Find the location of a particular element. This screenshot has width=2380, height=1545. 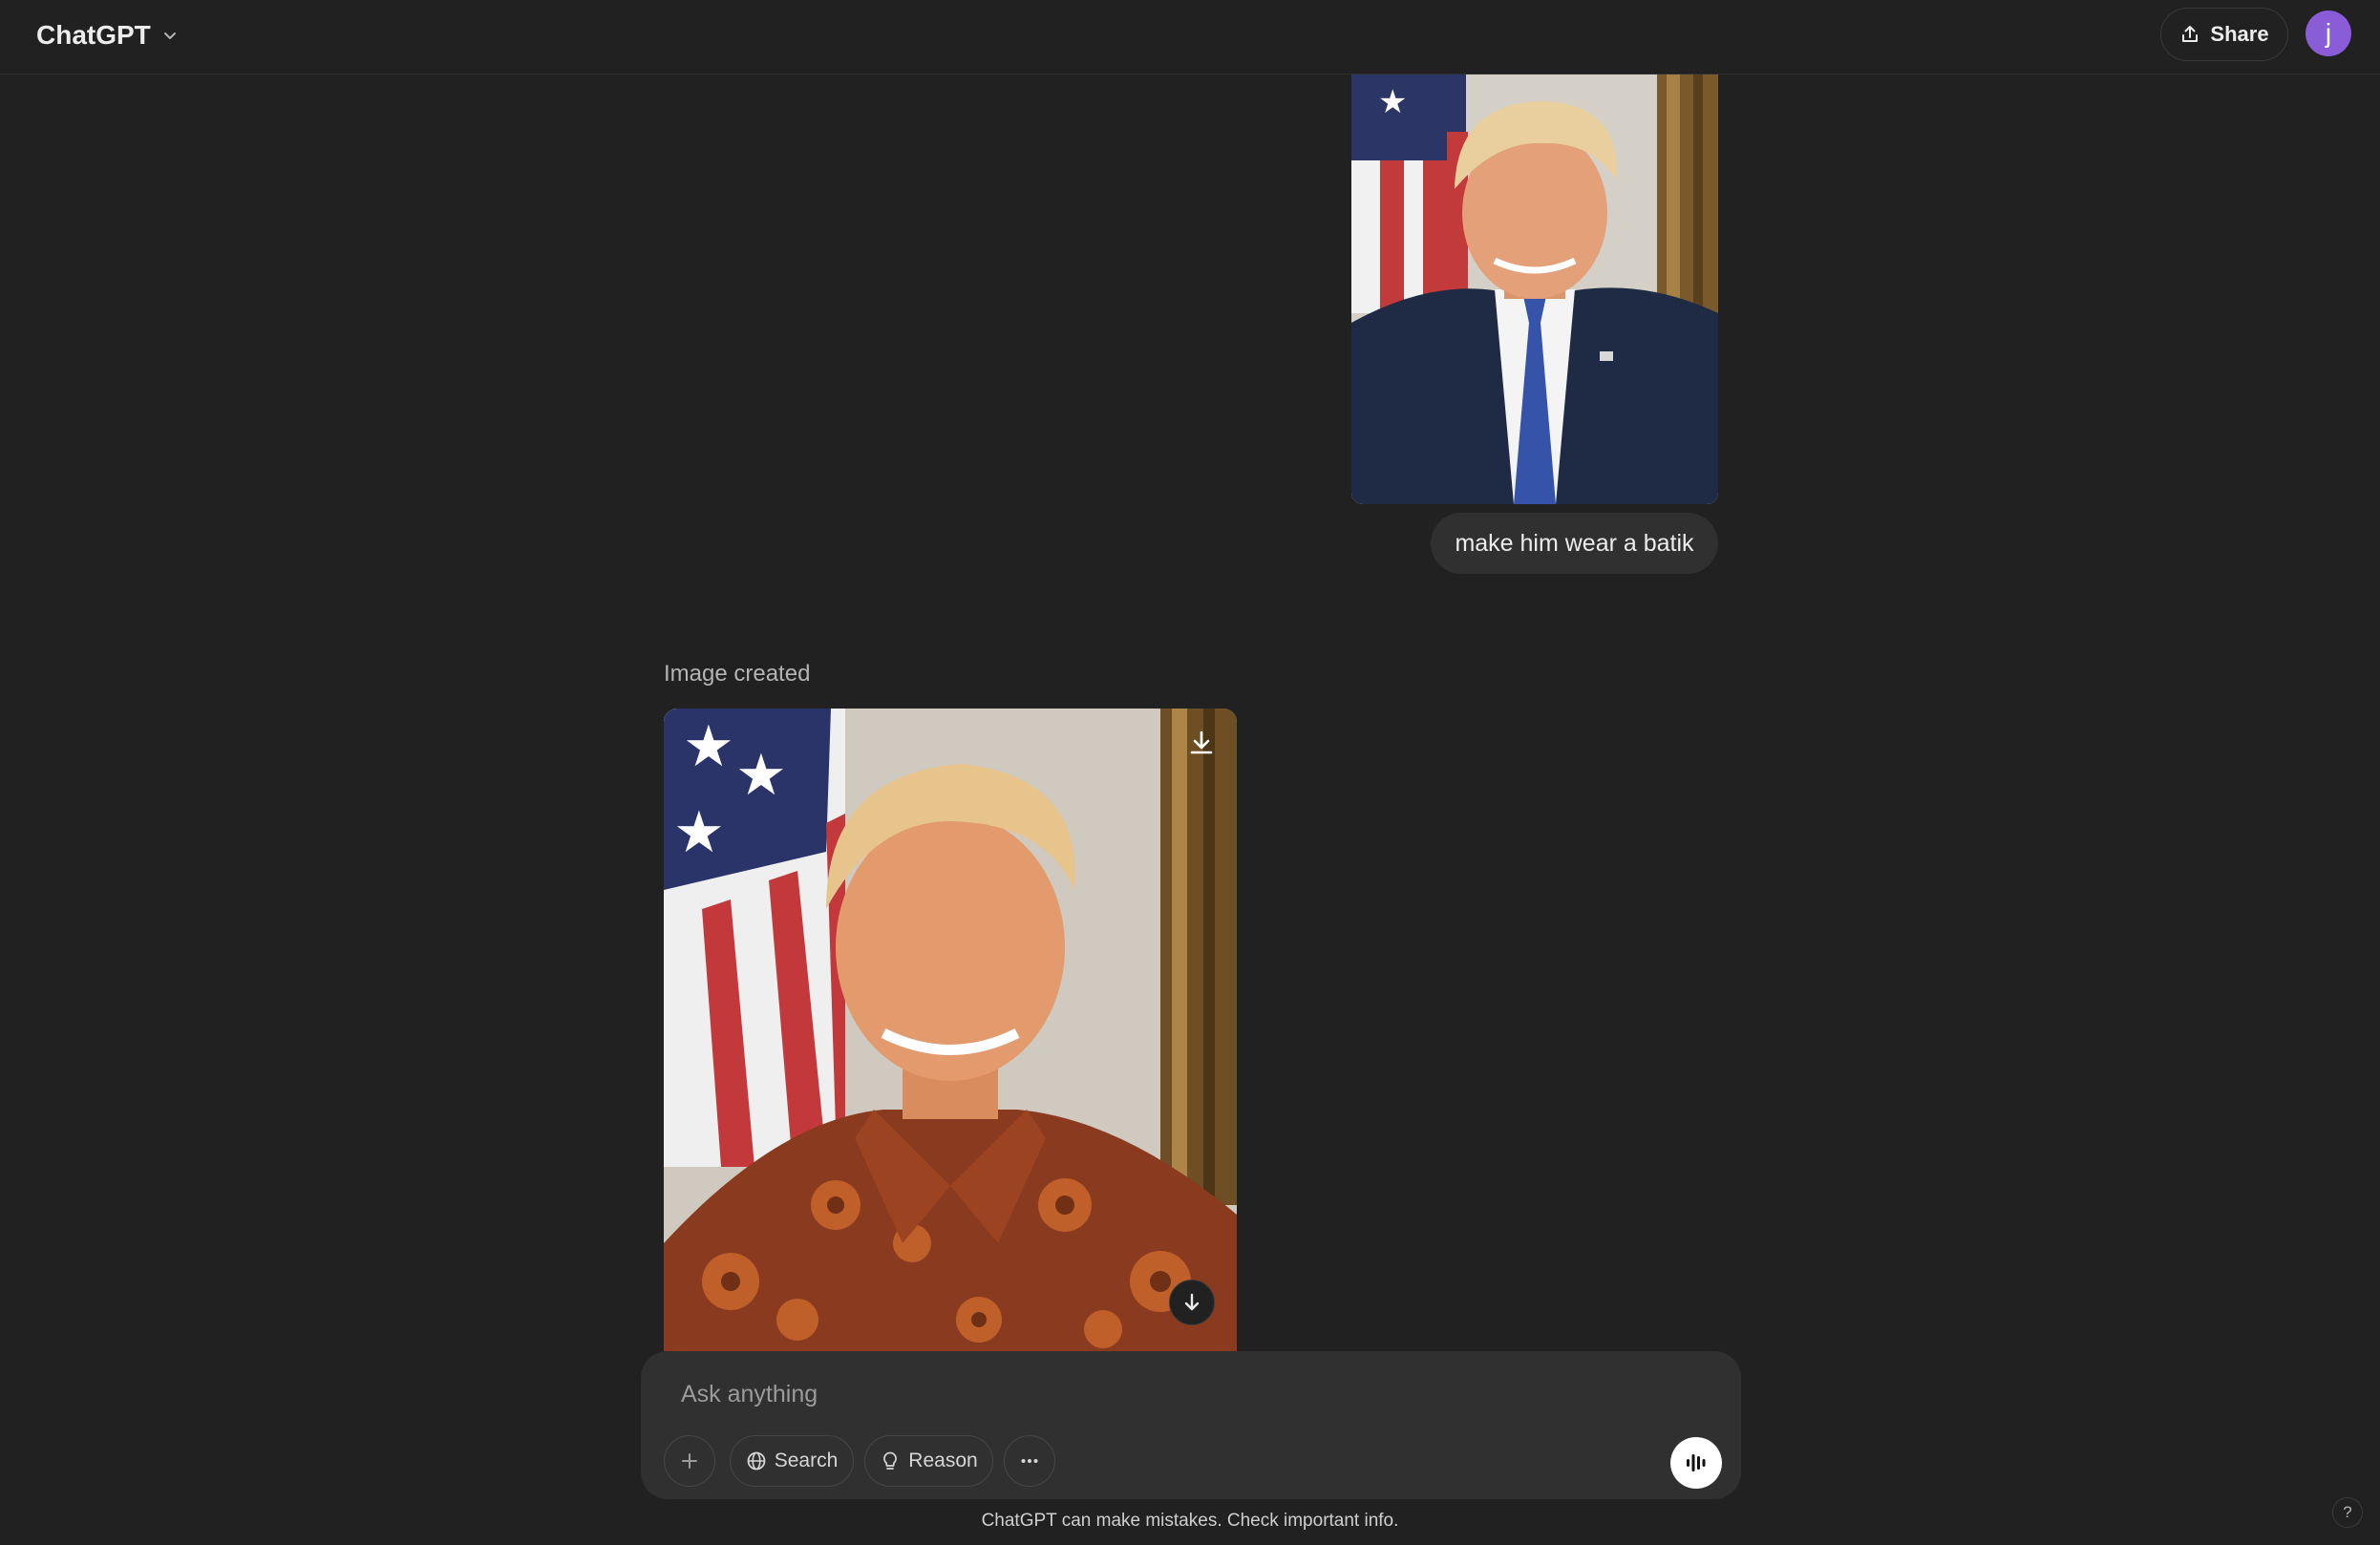

model-name: ChatGPT is located at coordinates (93, 35).